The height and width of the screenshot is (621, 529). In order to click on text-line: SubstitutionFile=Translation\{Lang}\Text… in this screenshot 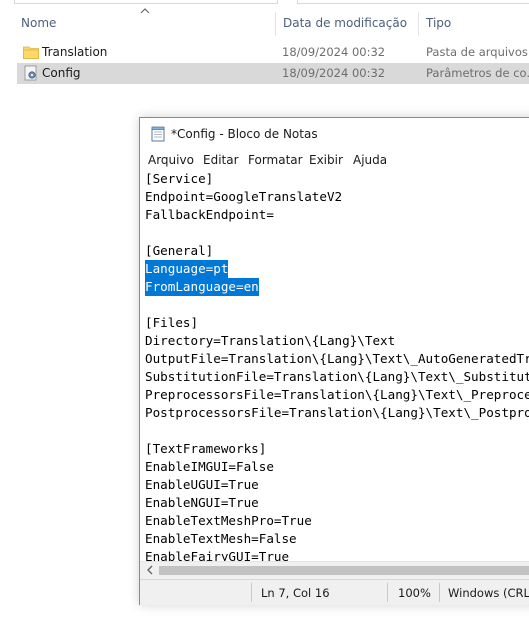, I will do `click(337, 377)`.